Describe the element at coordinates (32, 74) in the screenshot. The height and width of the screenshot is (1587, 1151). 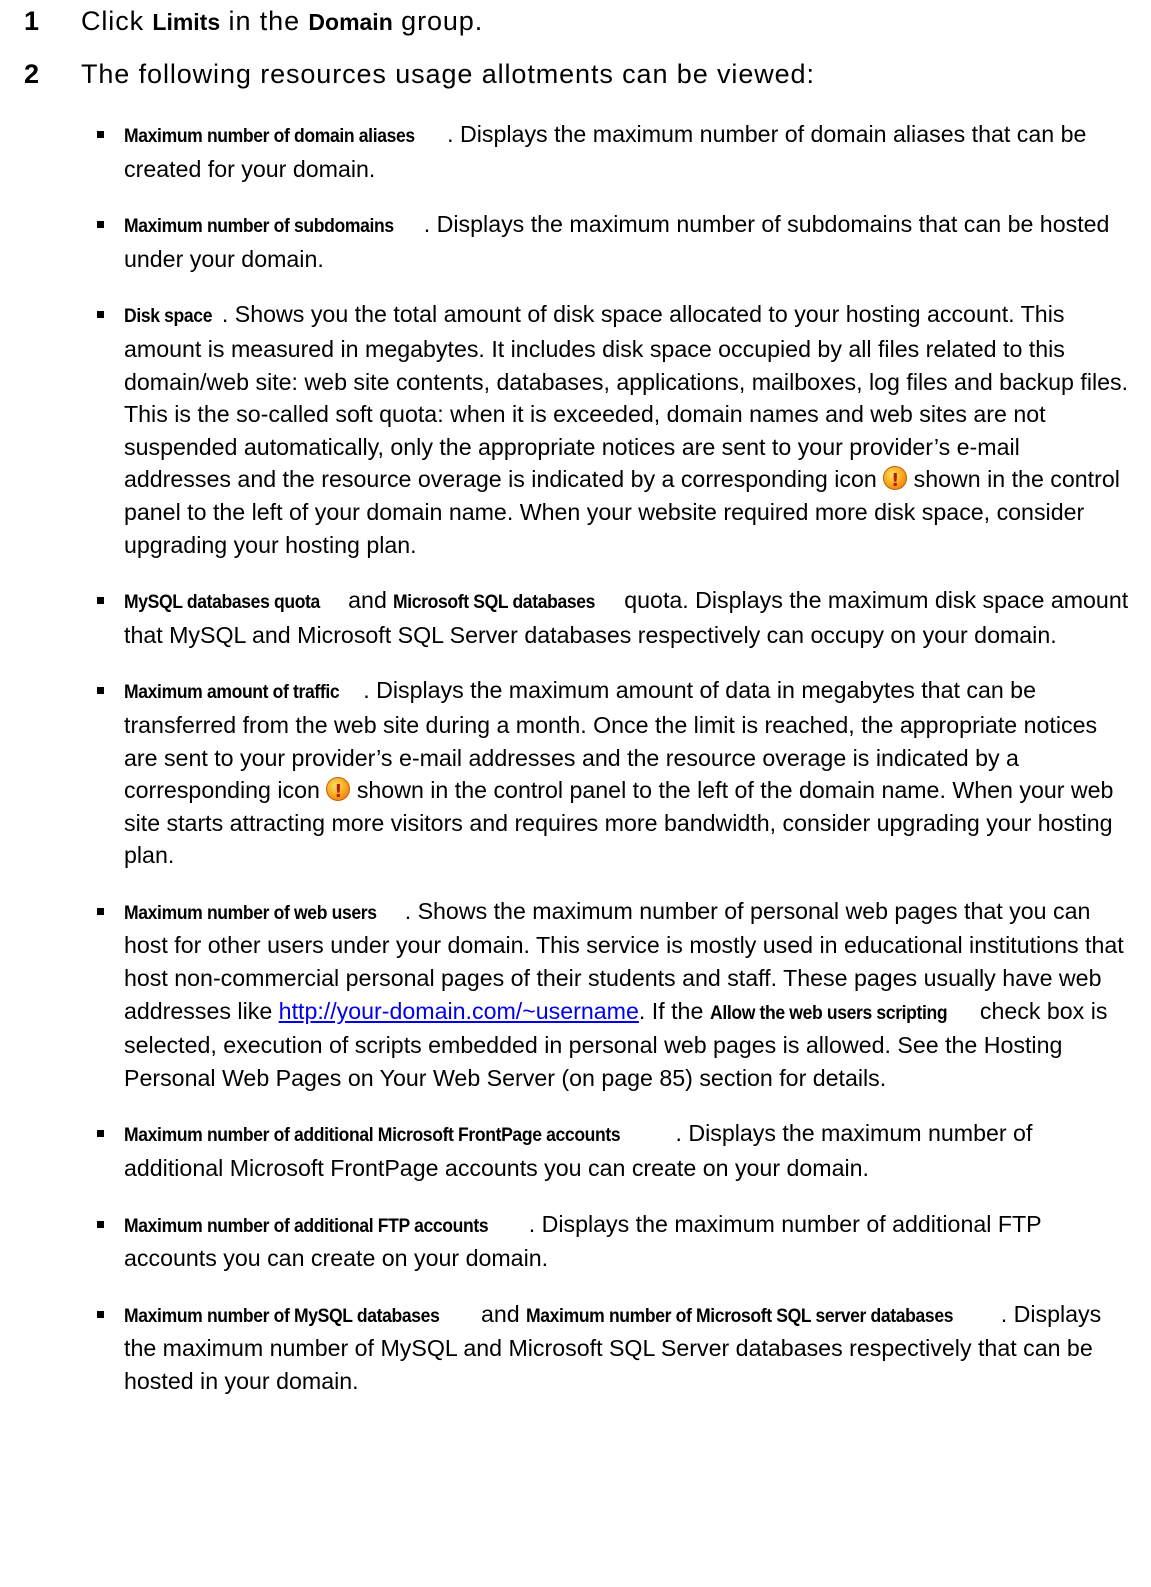
I see `step-number: 2` at that location.